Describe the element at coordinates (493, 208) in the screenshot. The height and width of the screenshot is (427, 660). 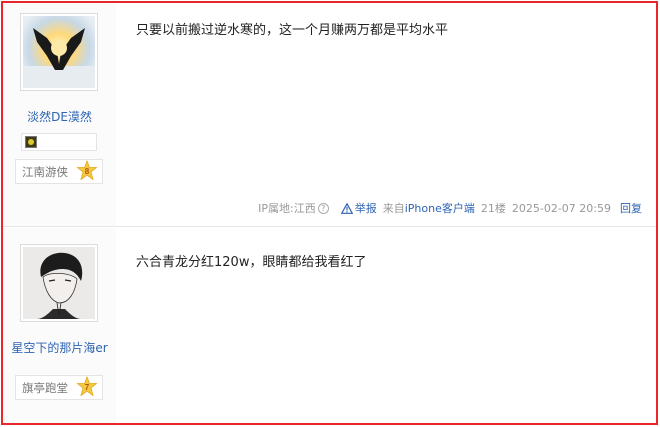
I see `floor-number: 21楼` at that location.